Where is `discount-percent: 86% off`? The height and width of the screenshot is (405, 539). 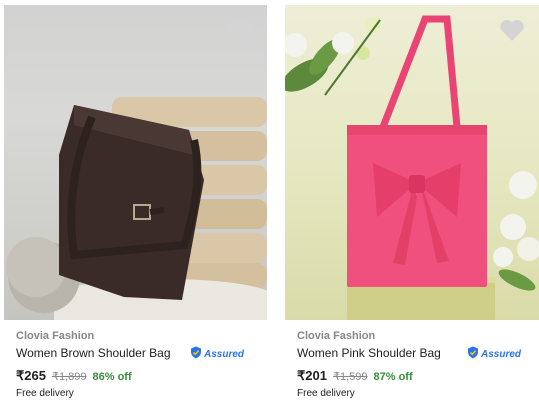 discount-percent: 86% off is located at coordinates (112, 377).